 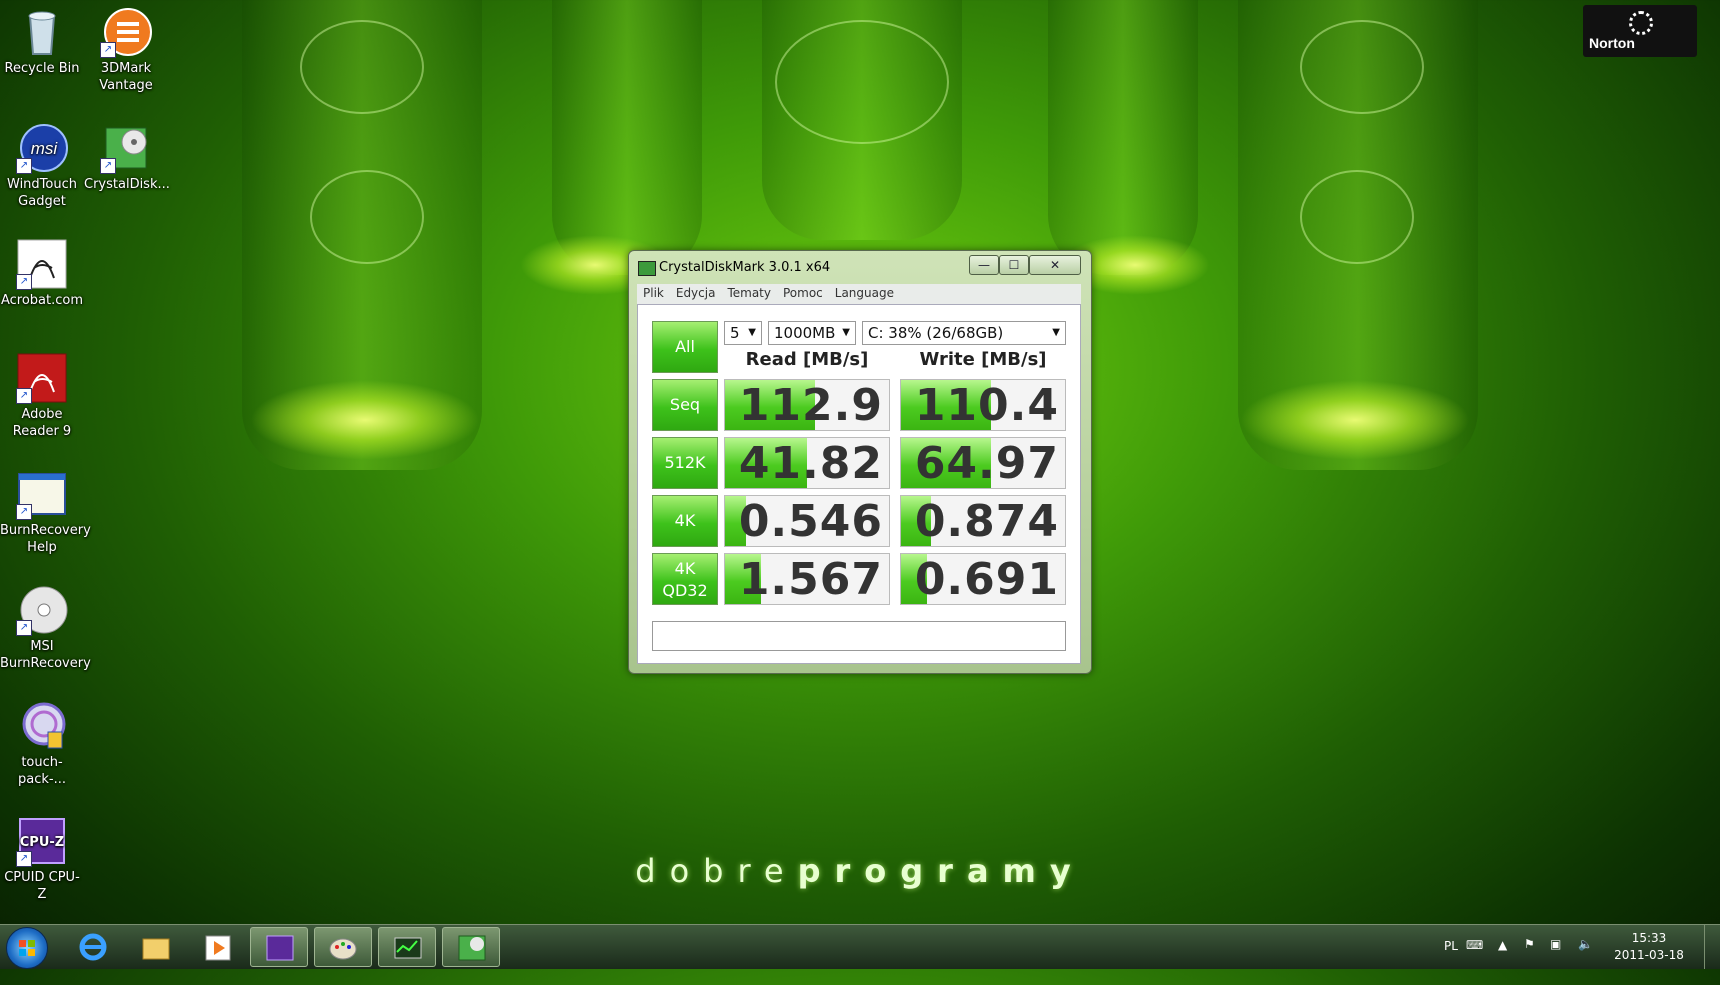 I want to click on desktop-icon-adobe-reader: ↗ Adobe Reader 9, so click(x=42, y=396).